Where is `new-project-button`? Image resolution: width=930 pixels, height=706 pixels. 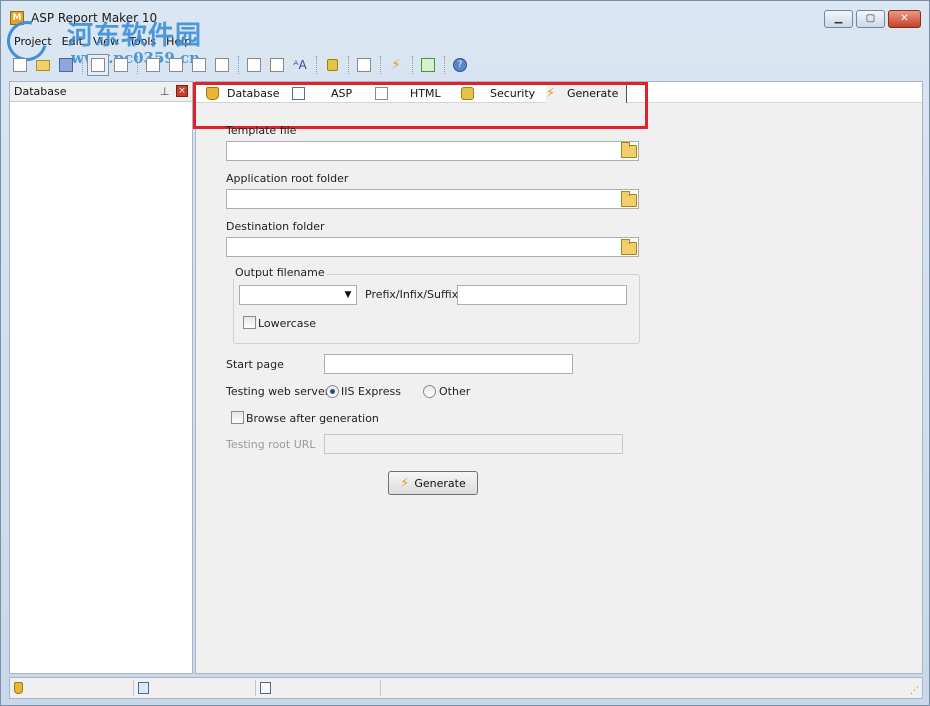
new-project-button is located at coordinates (20, 65).